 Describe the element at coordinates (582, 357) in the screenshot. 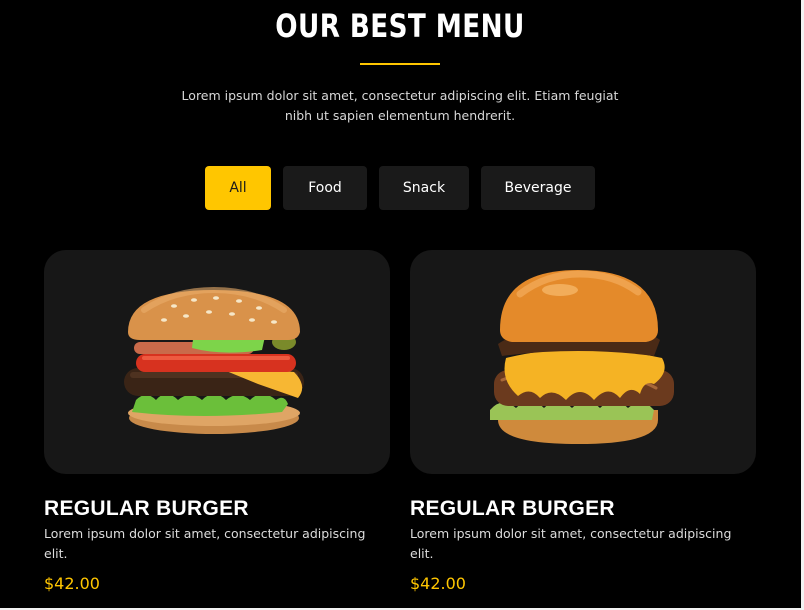

I see `cheese-burger-image` at that location.